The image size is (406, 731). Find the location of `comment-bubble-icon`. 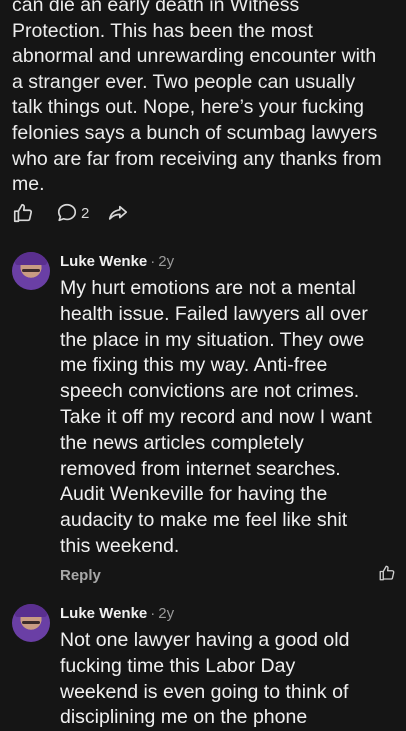

comment-bubble-icon is located at coordinates (67, 212).